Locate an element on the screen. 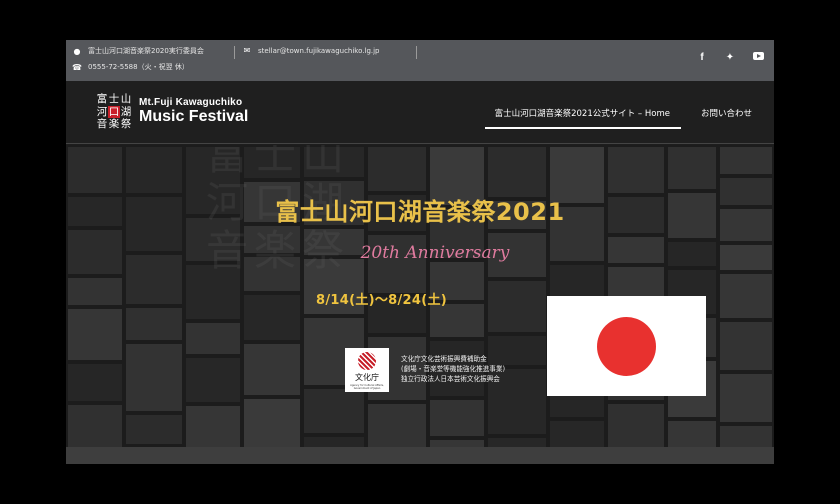 This screenshot has height=504, width=840. anniversary-subtitle: 20th Anniversary is located at coordinates (435, 253).